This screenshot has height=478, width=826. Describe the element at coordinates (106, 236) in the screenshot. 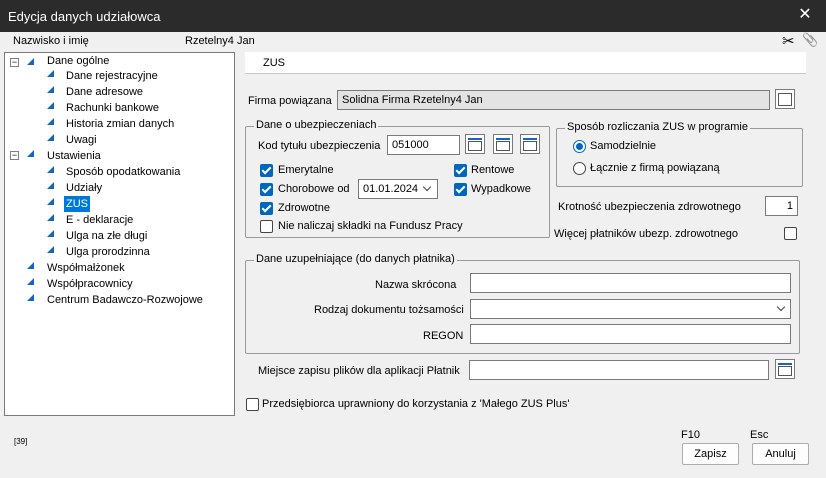

I see `tree-item-ulga-zle-dlugi: Ulga na złe długi` at that location.